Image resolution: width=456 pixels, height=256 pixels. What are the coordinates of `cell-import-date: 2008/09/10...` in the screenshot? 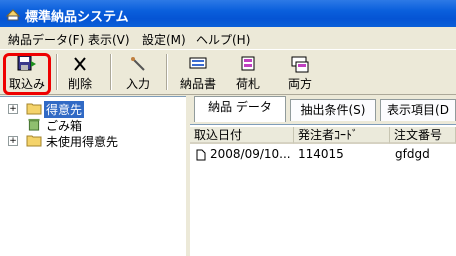 It's located at (250, 154).